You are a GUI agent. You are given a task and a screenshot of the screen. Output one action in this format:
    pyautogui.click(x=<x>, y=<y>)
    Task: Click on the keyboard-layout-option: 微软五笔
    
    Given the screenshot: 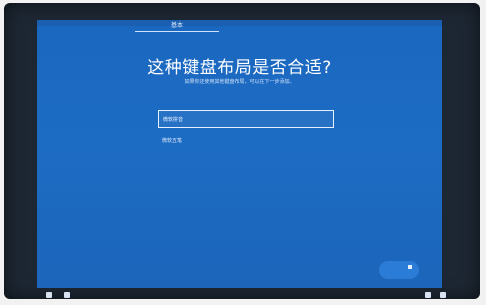 What is the action you would take?
    pyautogui.click(x=172, y=140)
    